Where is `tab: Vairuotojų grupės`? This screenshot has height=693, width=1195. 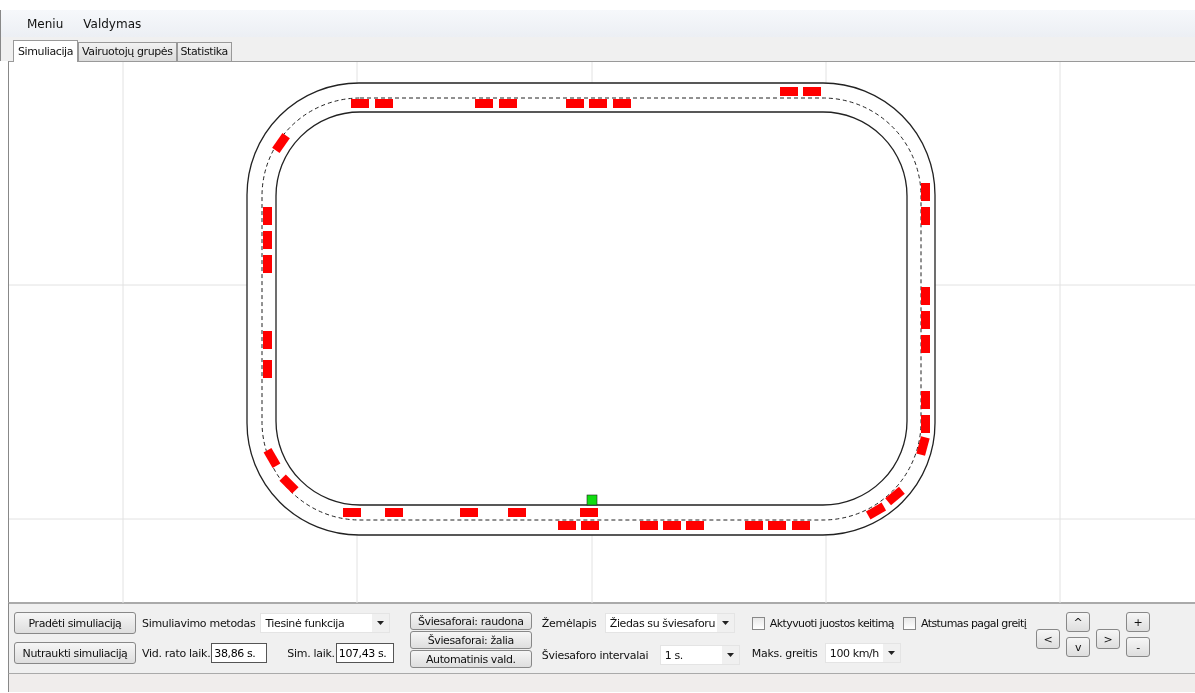 tab: Vairuotojų grupės is located at coordinates (127, 51).